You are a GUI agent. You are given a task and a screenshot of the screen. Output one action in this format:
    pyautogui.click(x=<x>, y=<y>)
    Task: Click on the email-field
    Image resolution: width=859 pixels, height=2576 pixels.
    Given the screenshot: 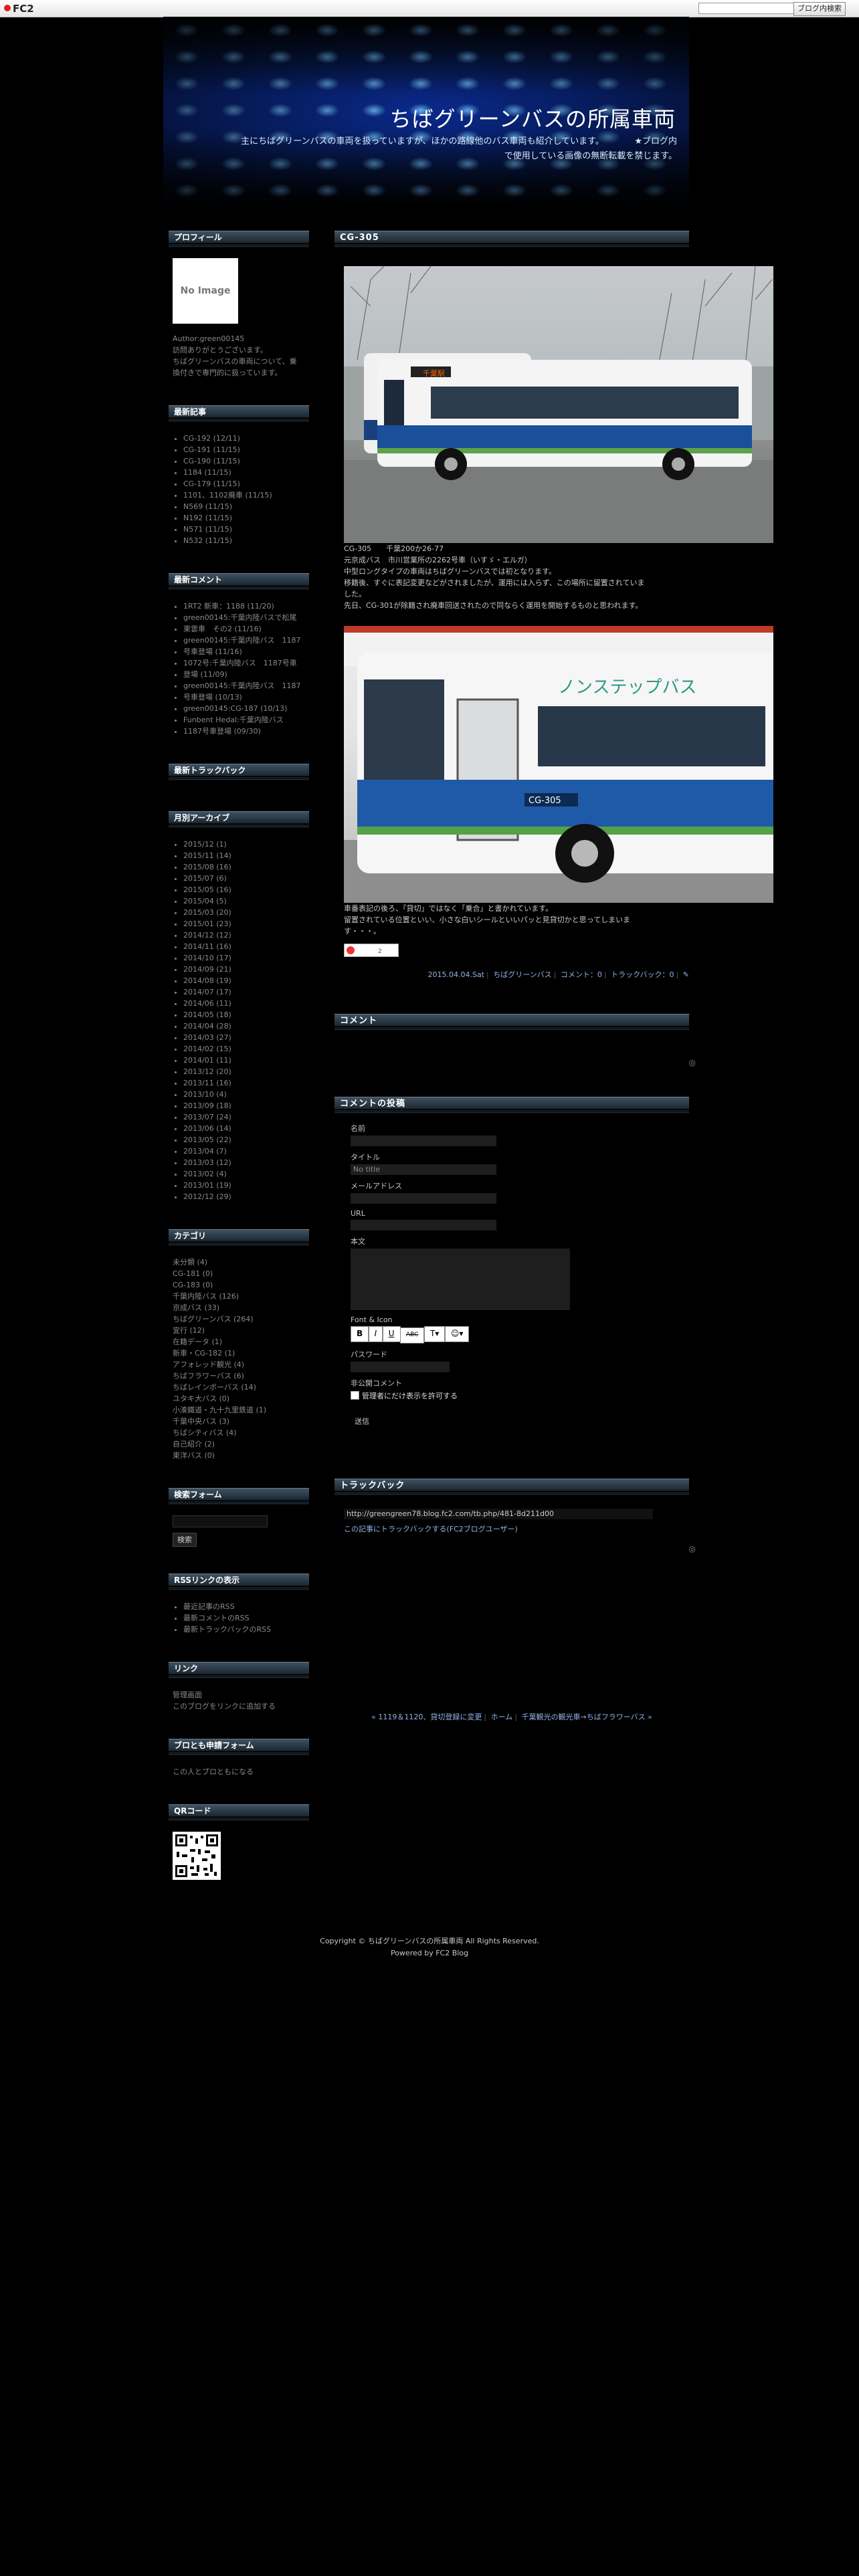 What is the action you would take?
    pyautogui.click(x=423, y=1198)
    